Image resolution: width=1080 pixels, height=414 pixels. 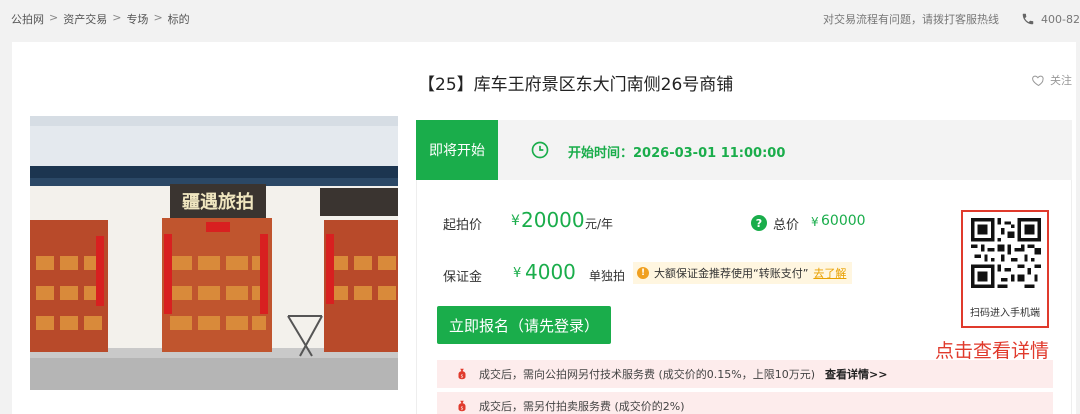 I want to click on start-price-value: 20000, so click(x=553, y=220).